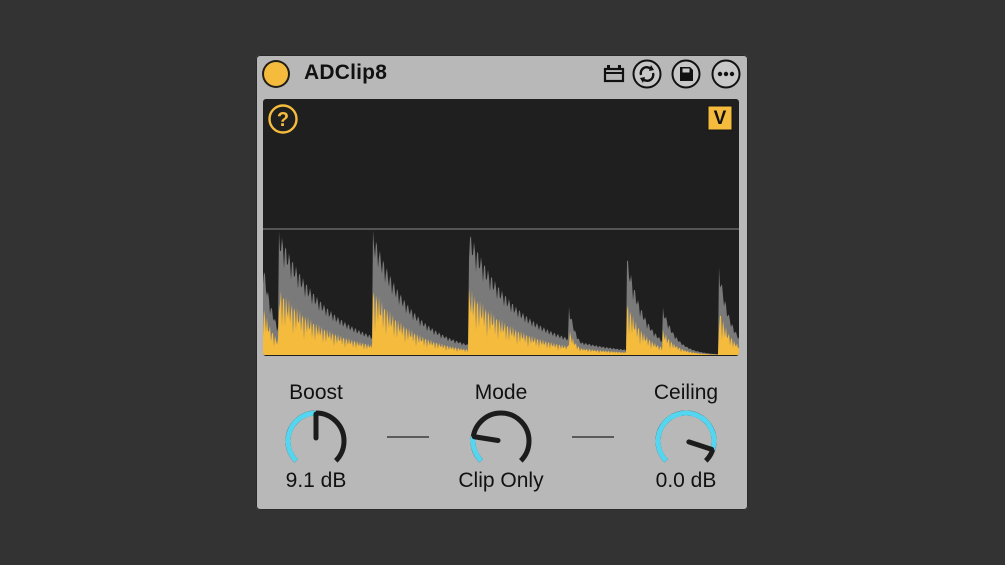  I want to click on save-preset-icon, so click(686, 74).